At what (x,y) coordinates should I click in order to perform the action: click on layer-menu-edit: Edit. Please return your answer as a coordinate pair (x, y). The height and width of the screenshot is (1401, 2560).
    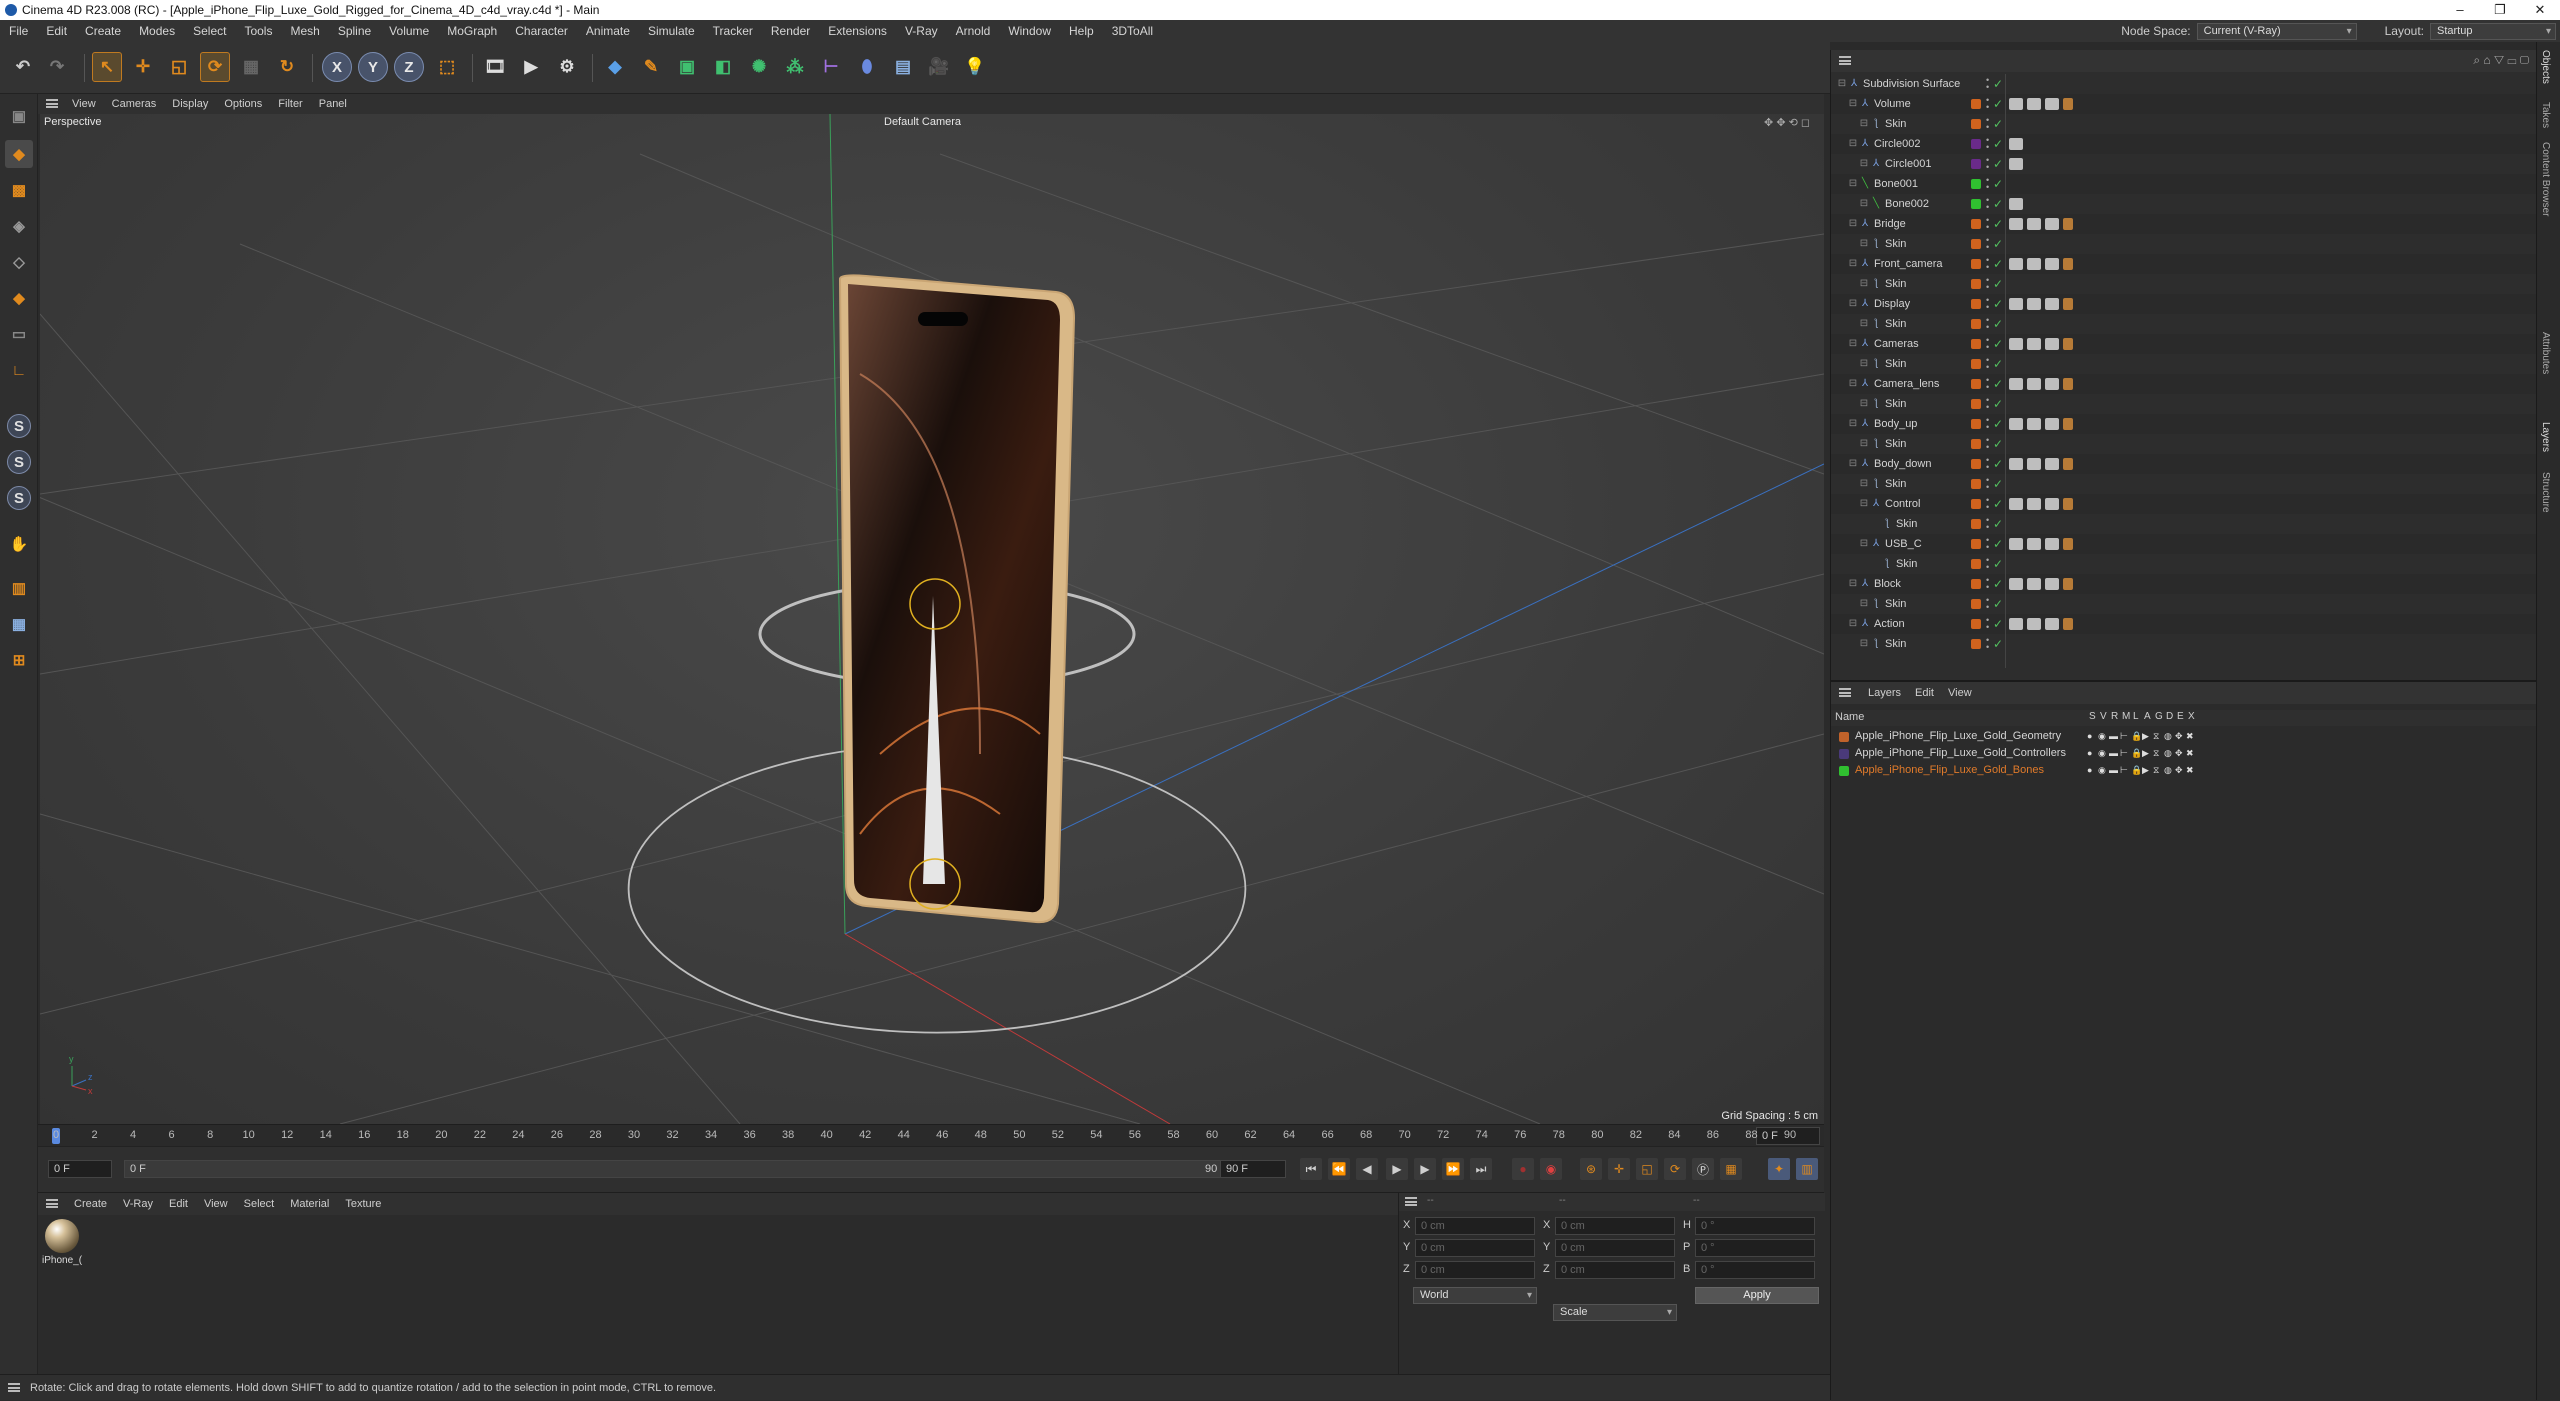
    Looking at the image, I should click on (1924, 693).